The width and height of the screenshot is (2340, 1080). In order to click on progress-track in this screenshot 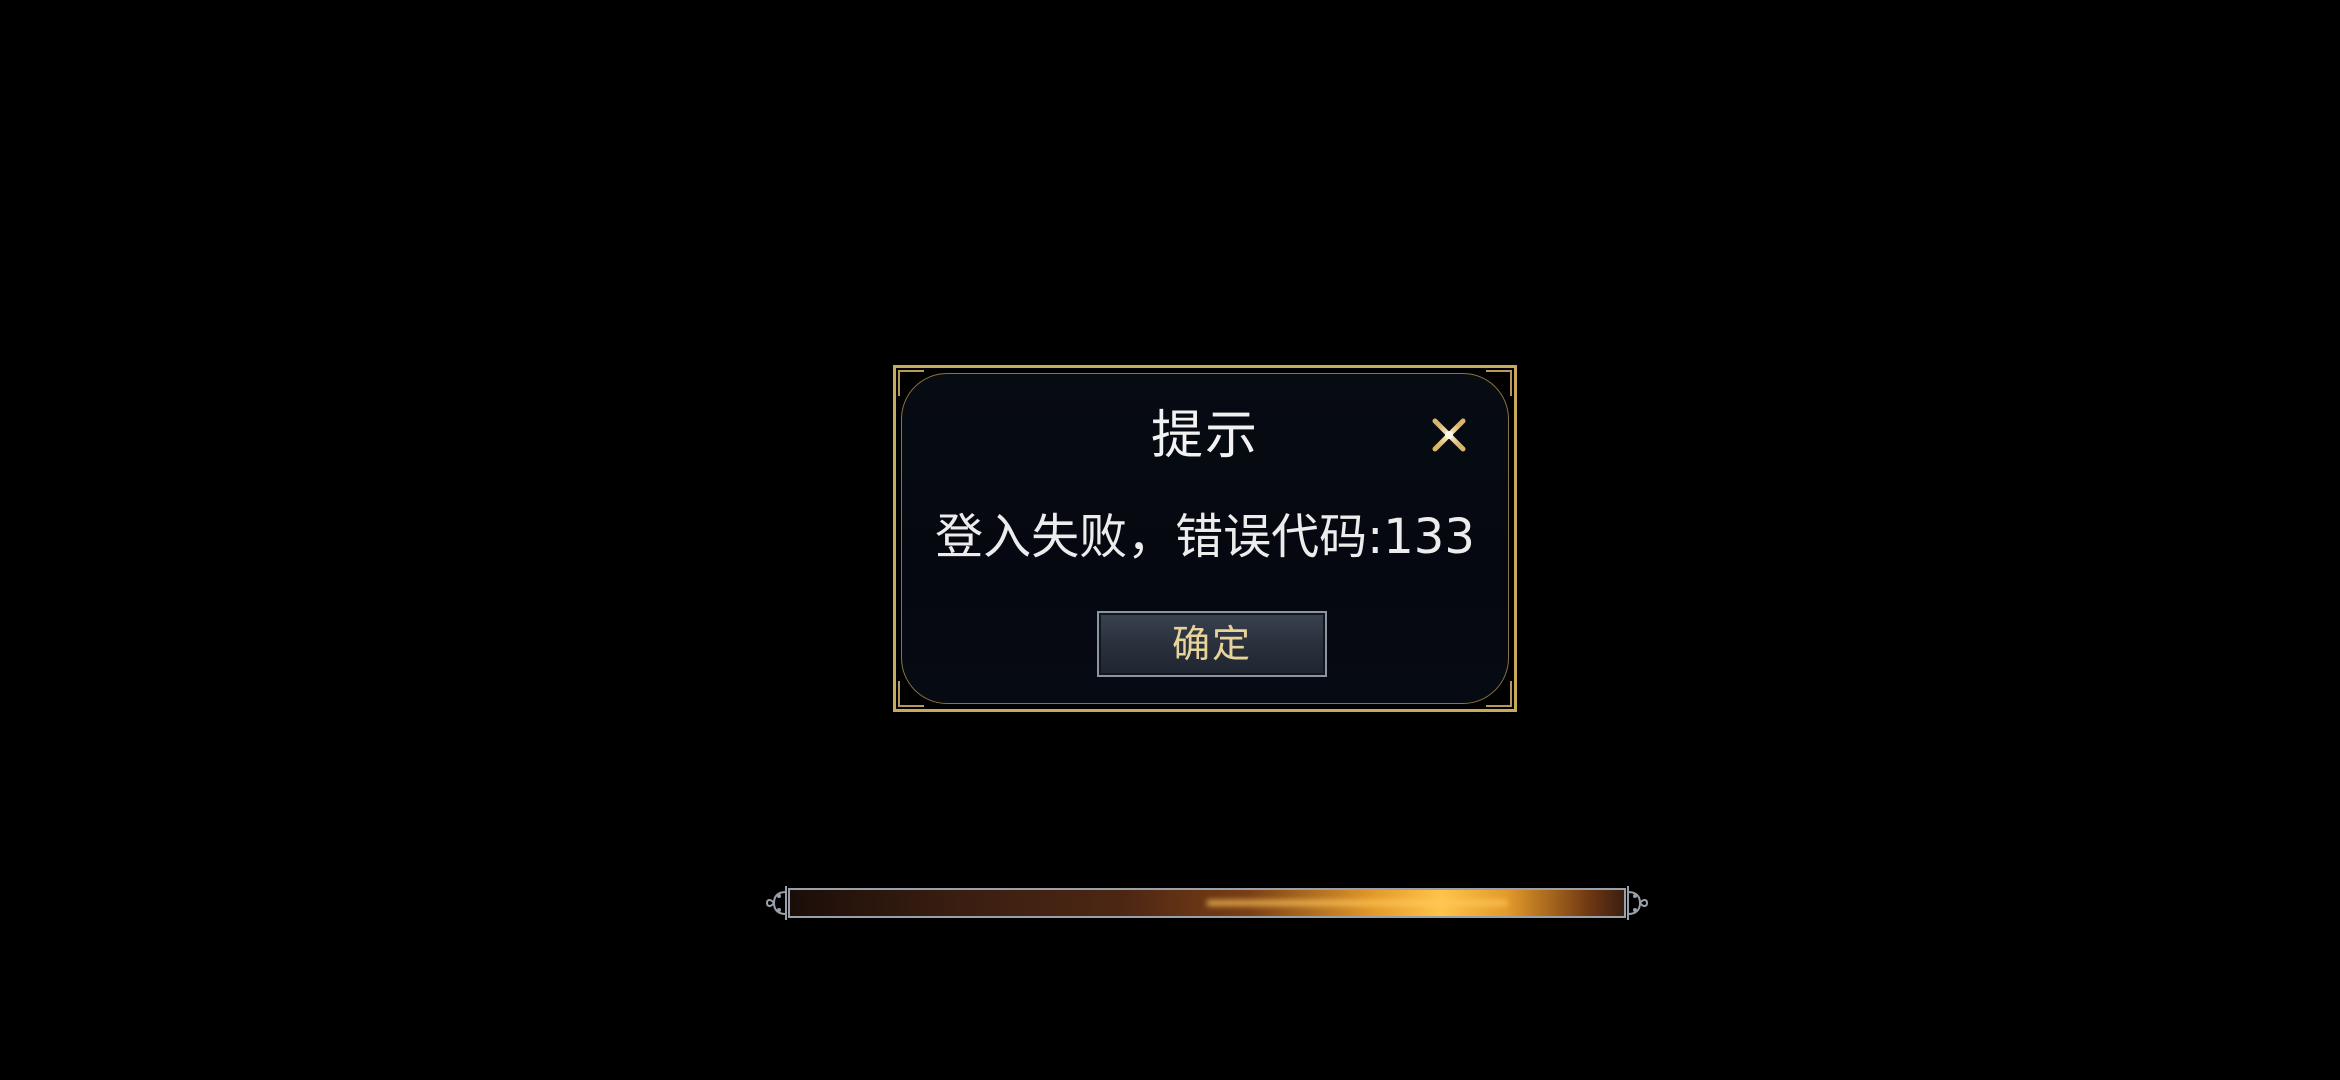, I will do `click(1207, 903)`.